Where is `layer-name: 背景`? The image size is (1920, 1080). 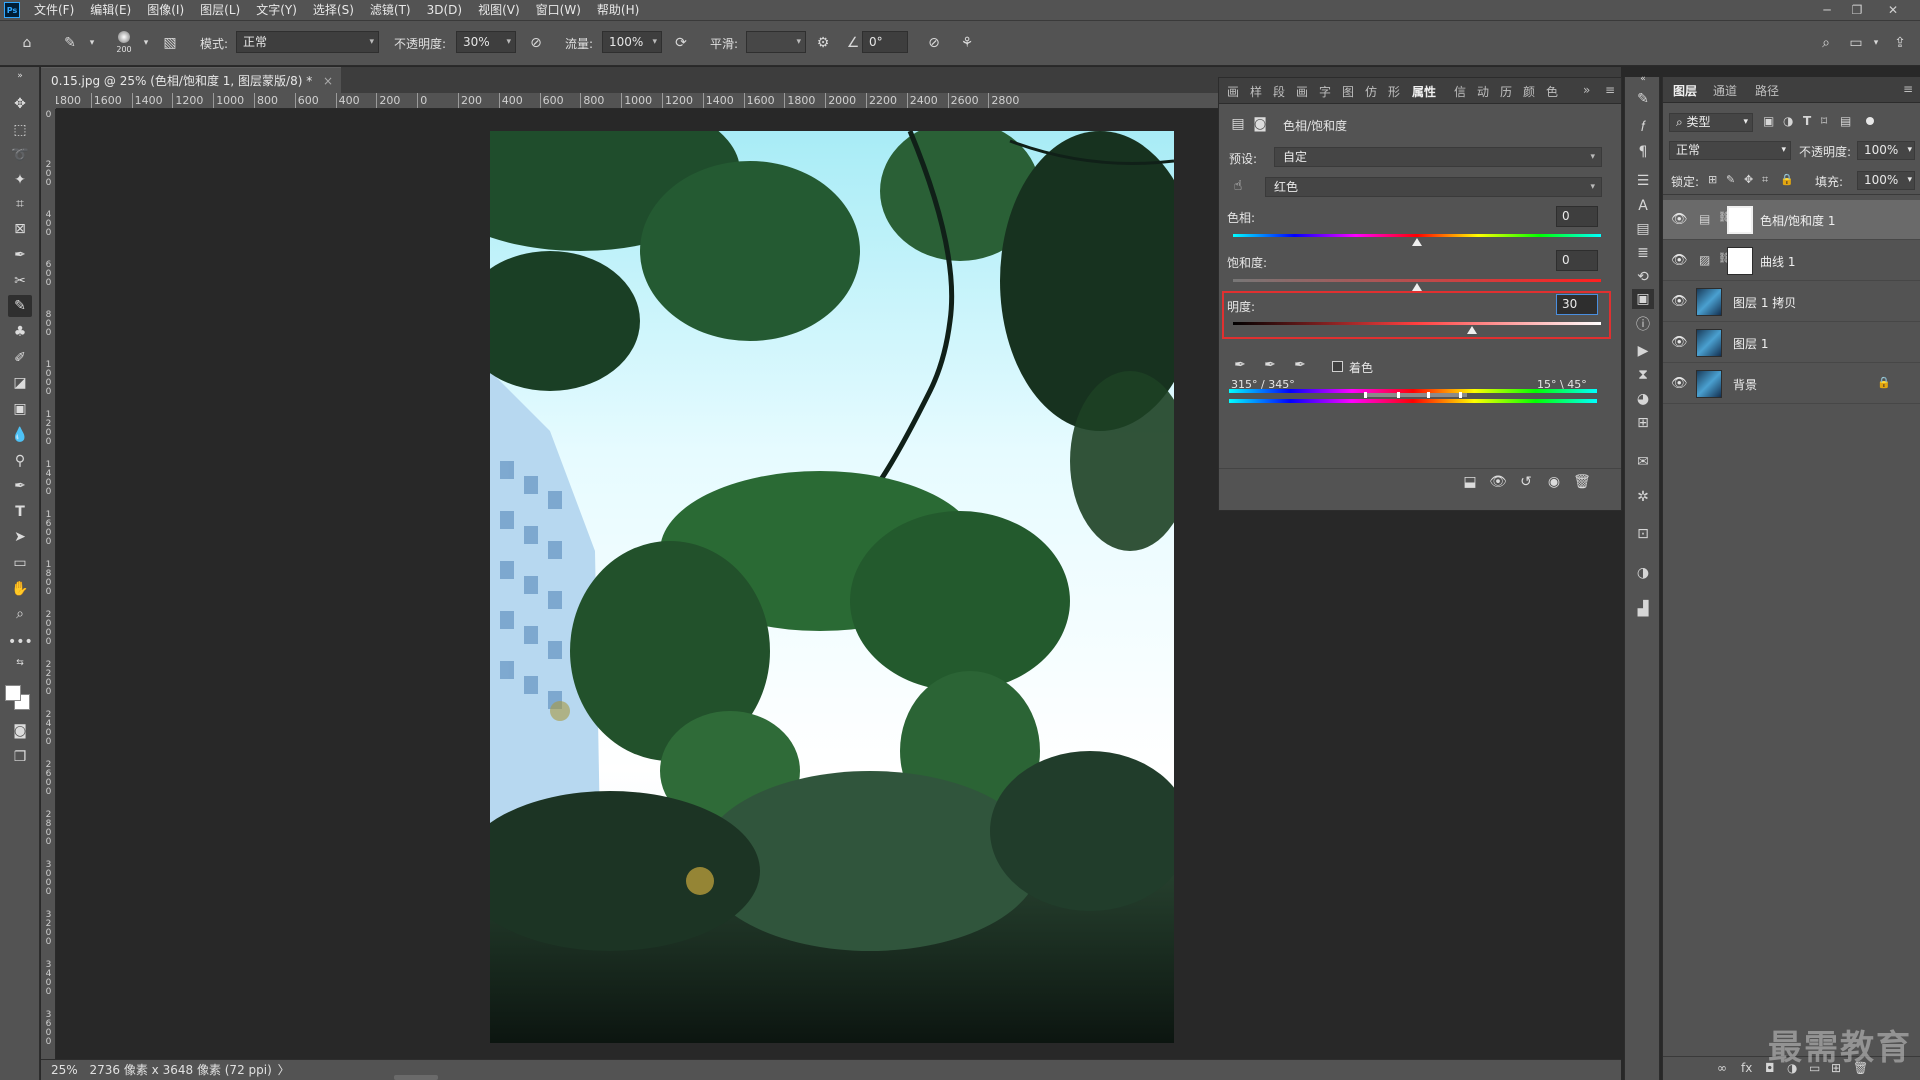 layer-name: 背景 is located at coordinates (1745, 384).